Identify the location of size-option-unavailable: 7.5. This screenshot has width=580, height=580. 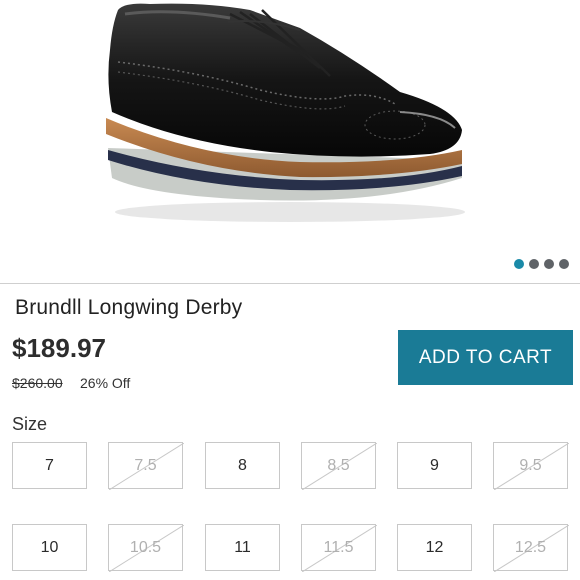
(146, 466).